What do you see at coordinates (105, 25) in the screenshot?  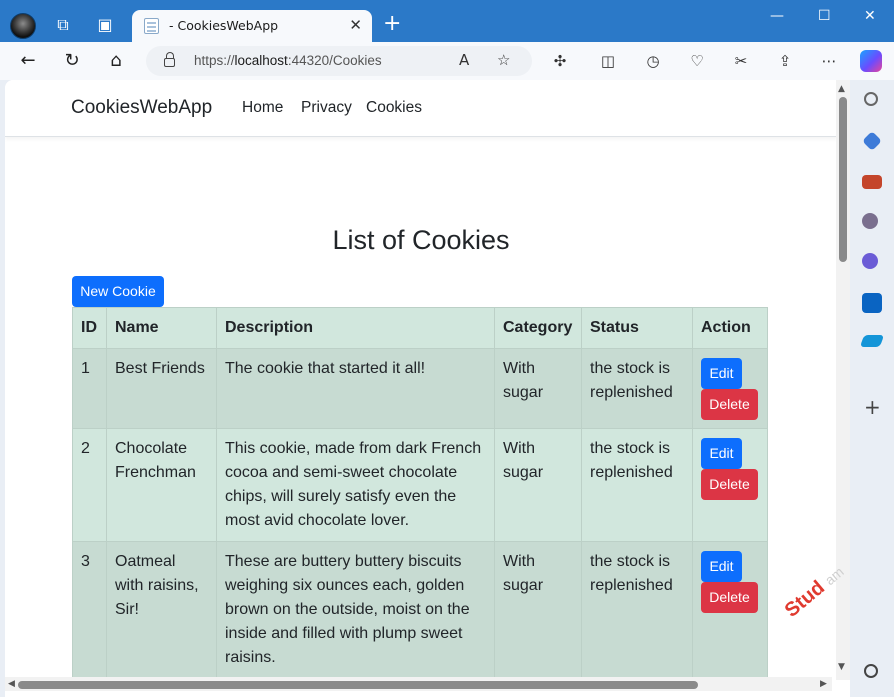 I see `tab-actions-icon: ▣` at bounding box center [105, 25].